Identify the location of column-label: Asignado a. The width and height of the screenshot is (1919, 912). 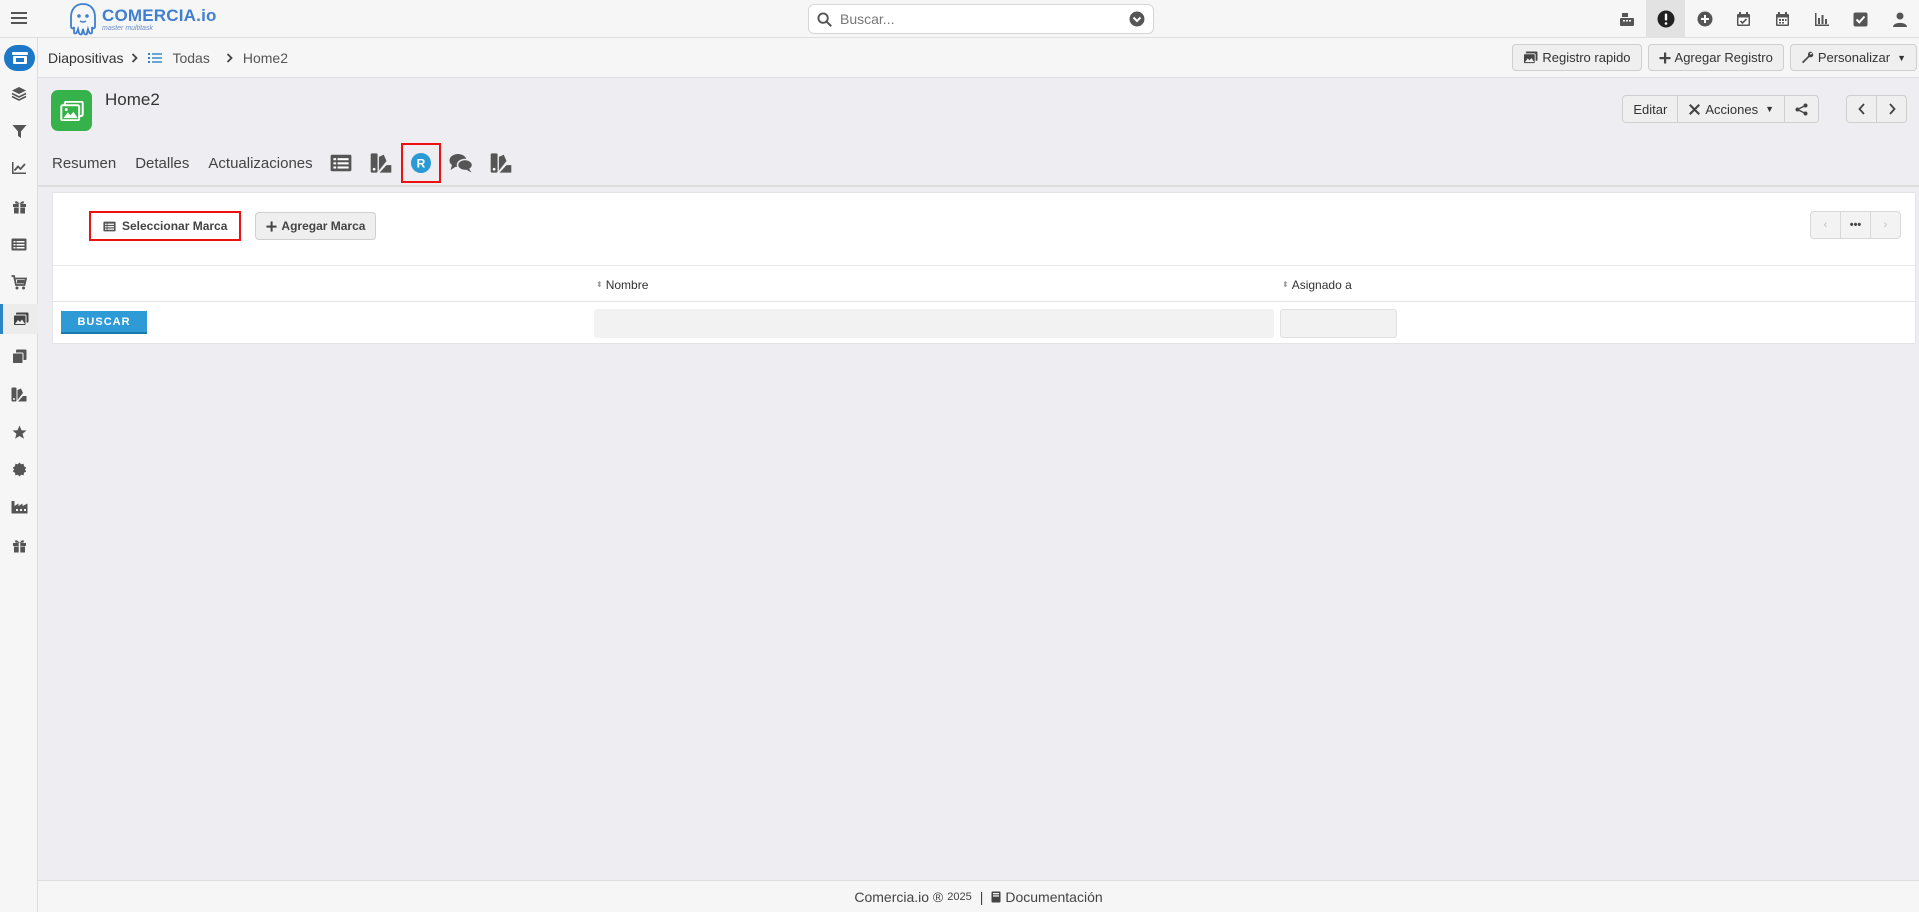
(1321, 285).